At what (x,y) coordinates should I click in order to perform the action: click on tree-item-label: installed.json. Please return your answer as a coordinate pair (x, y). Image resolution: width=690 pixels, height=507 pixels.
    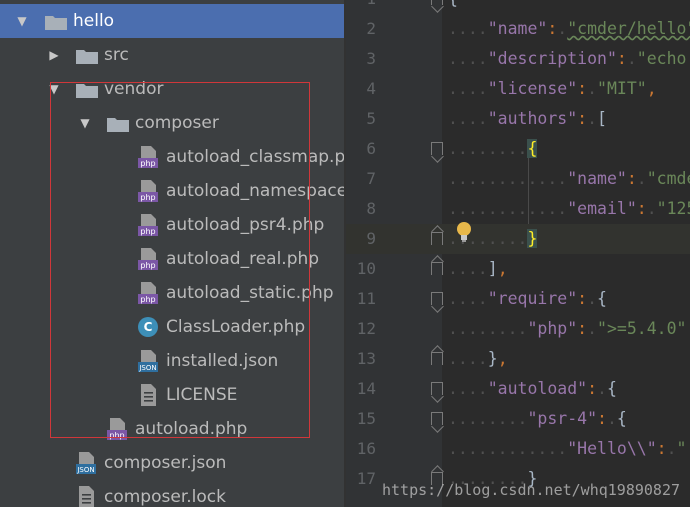
    Looking at the image, I should click on (222, 361).